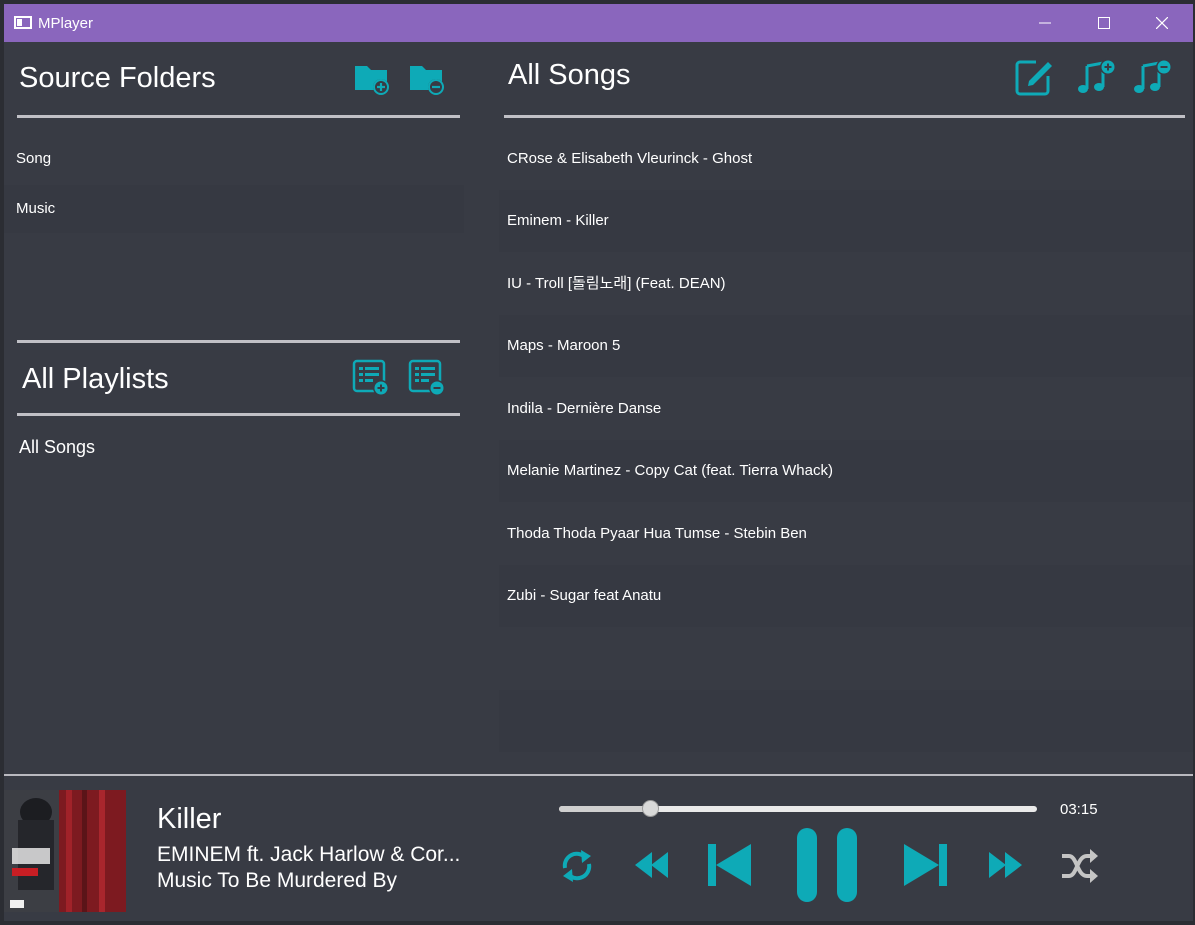 This screenshot has height=925, width=1195. I want to click on playlists-title: All Playlists, so click(95, 379).